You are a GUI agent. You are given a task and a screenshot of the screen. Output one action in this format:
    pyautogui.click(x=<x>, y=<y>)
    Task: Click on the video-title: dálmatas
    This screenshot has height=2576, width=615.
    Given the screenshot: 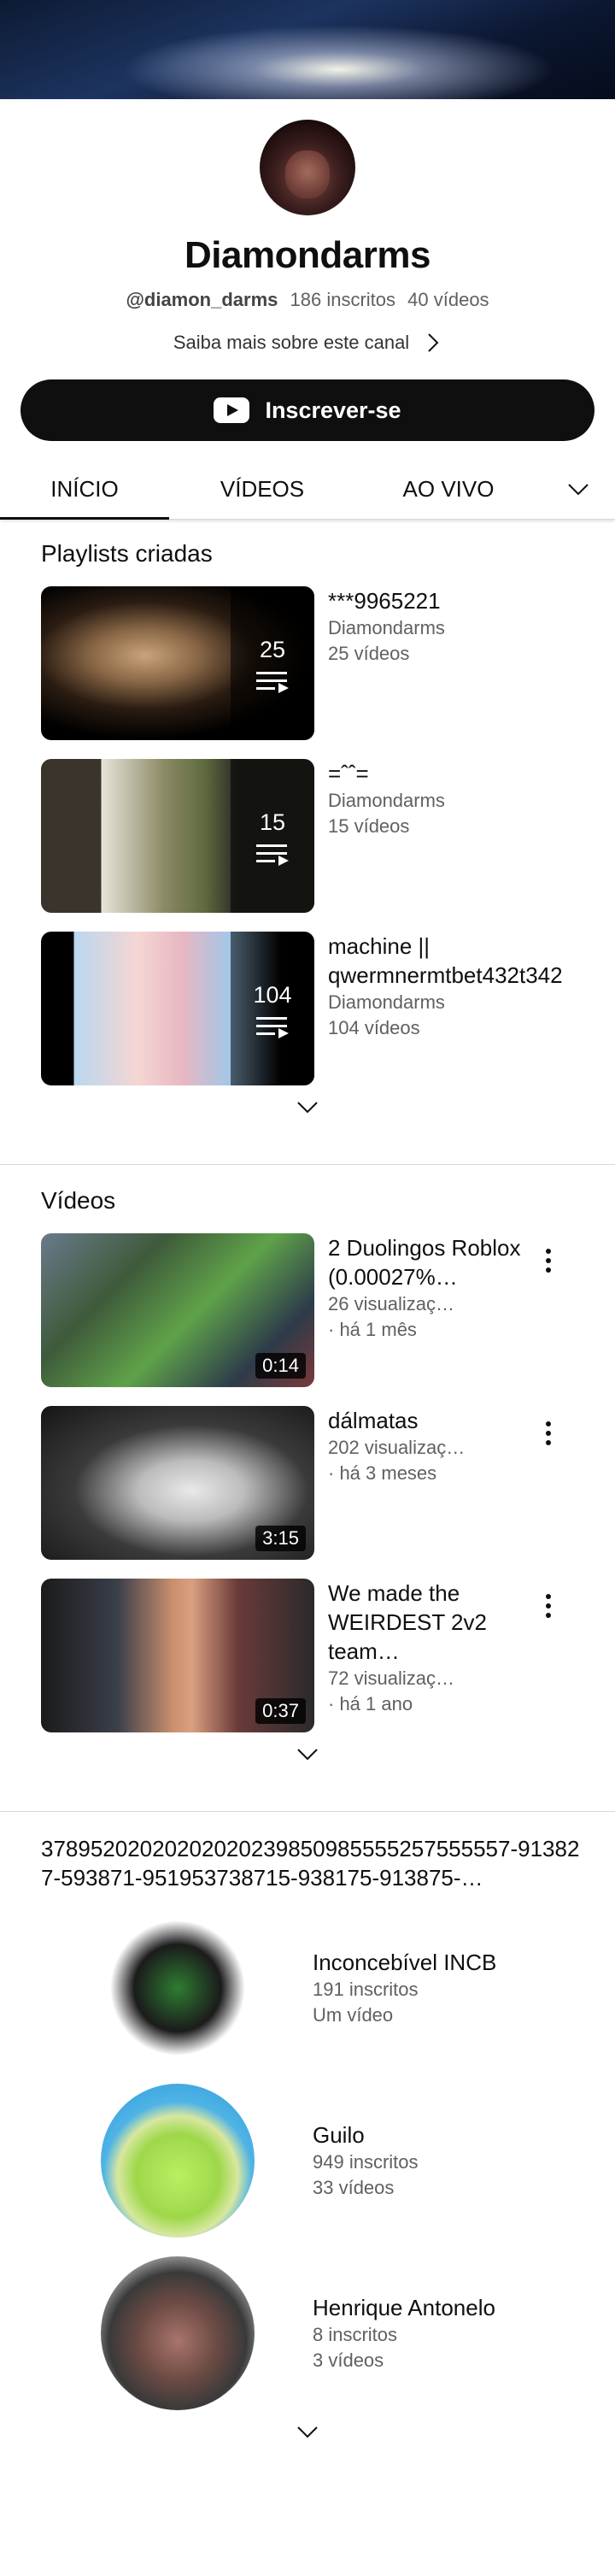 What is the action you would take?
    pyautogui.click(x=373, y=1420)
    